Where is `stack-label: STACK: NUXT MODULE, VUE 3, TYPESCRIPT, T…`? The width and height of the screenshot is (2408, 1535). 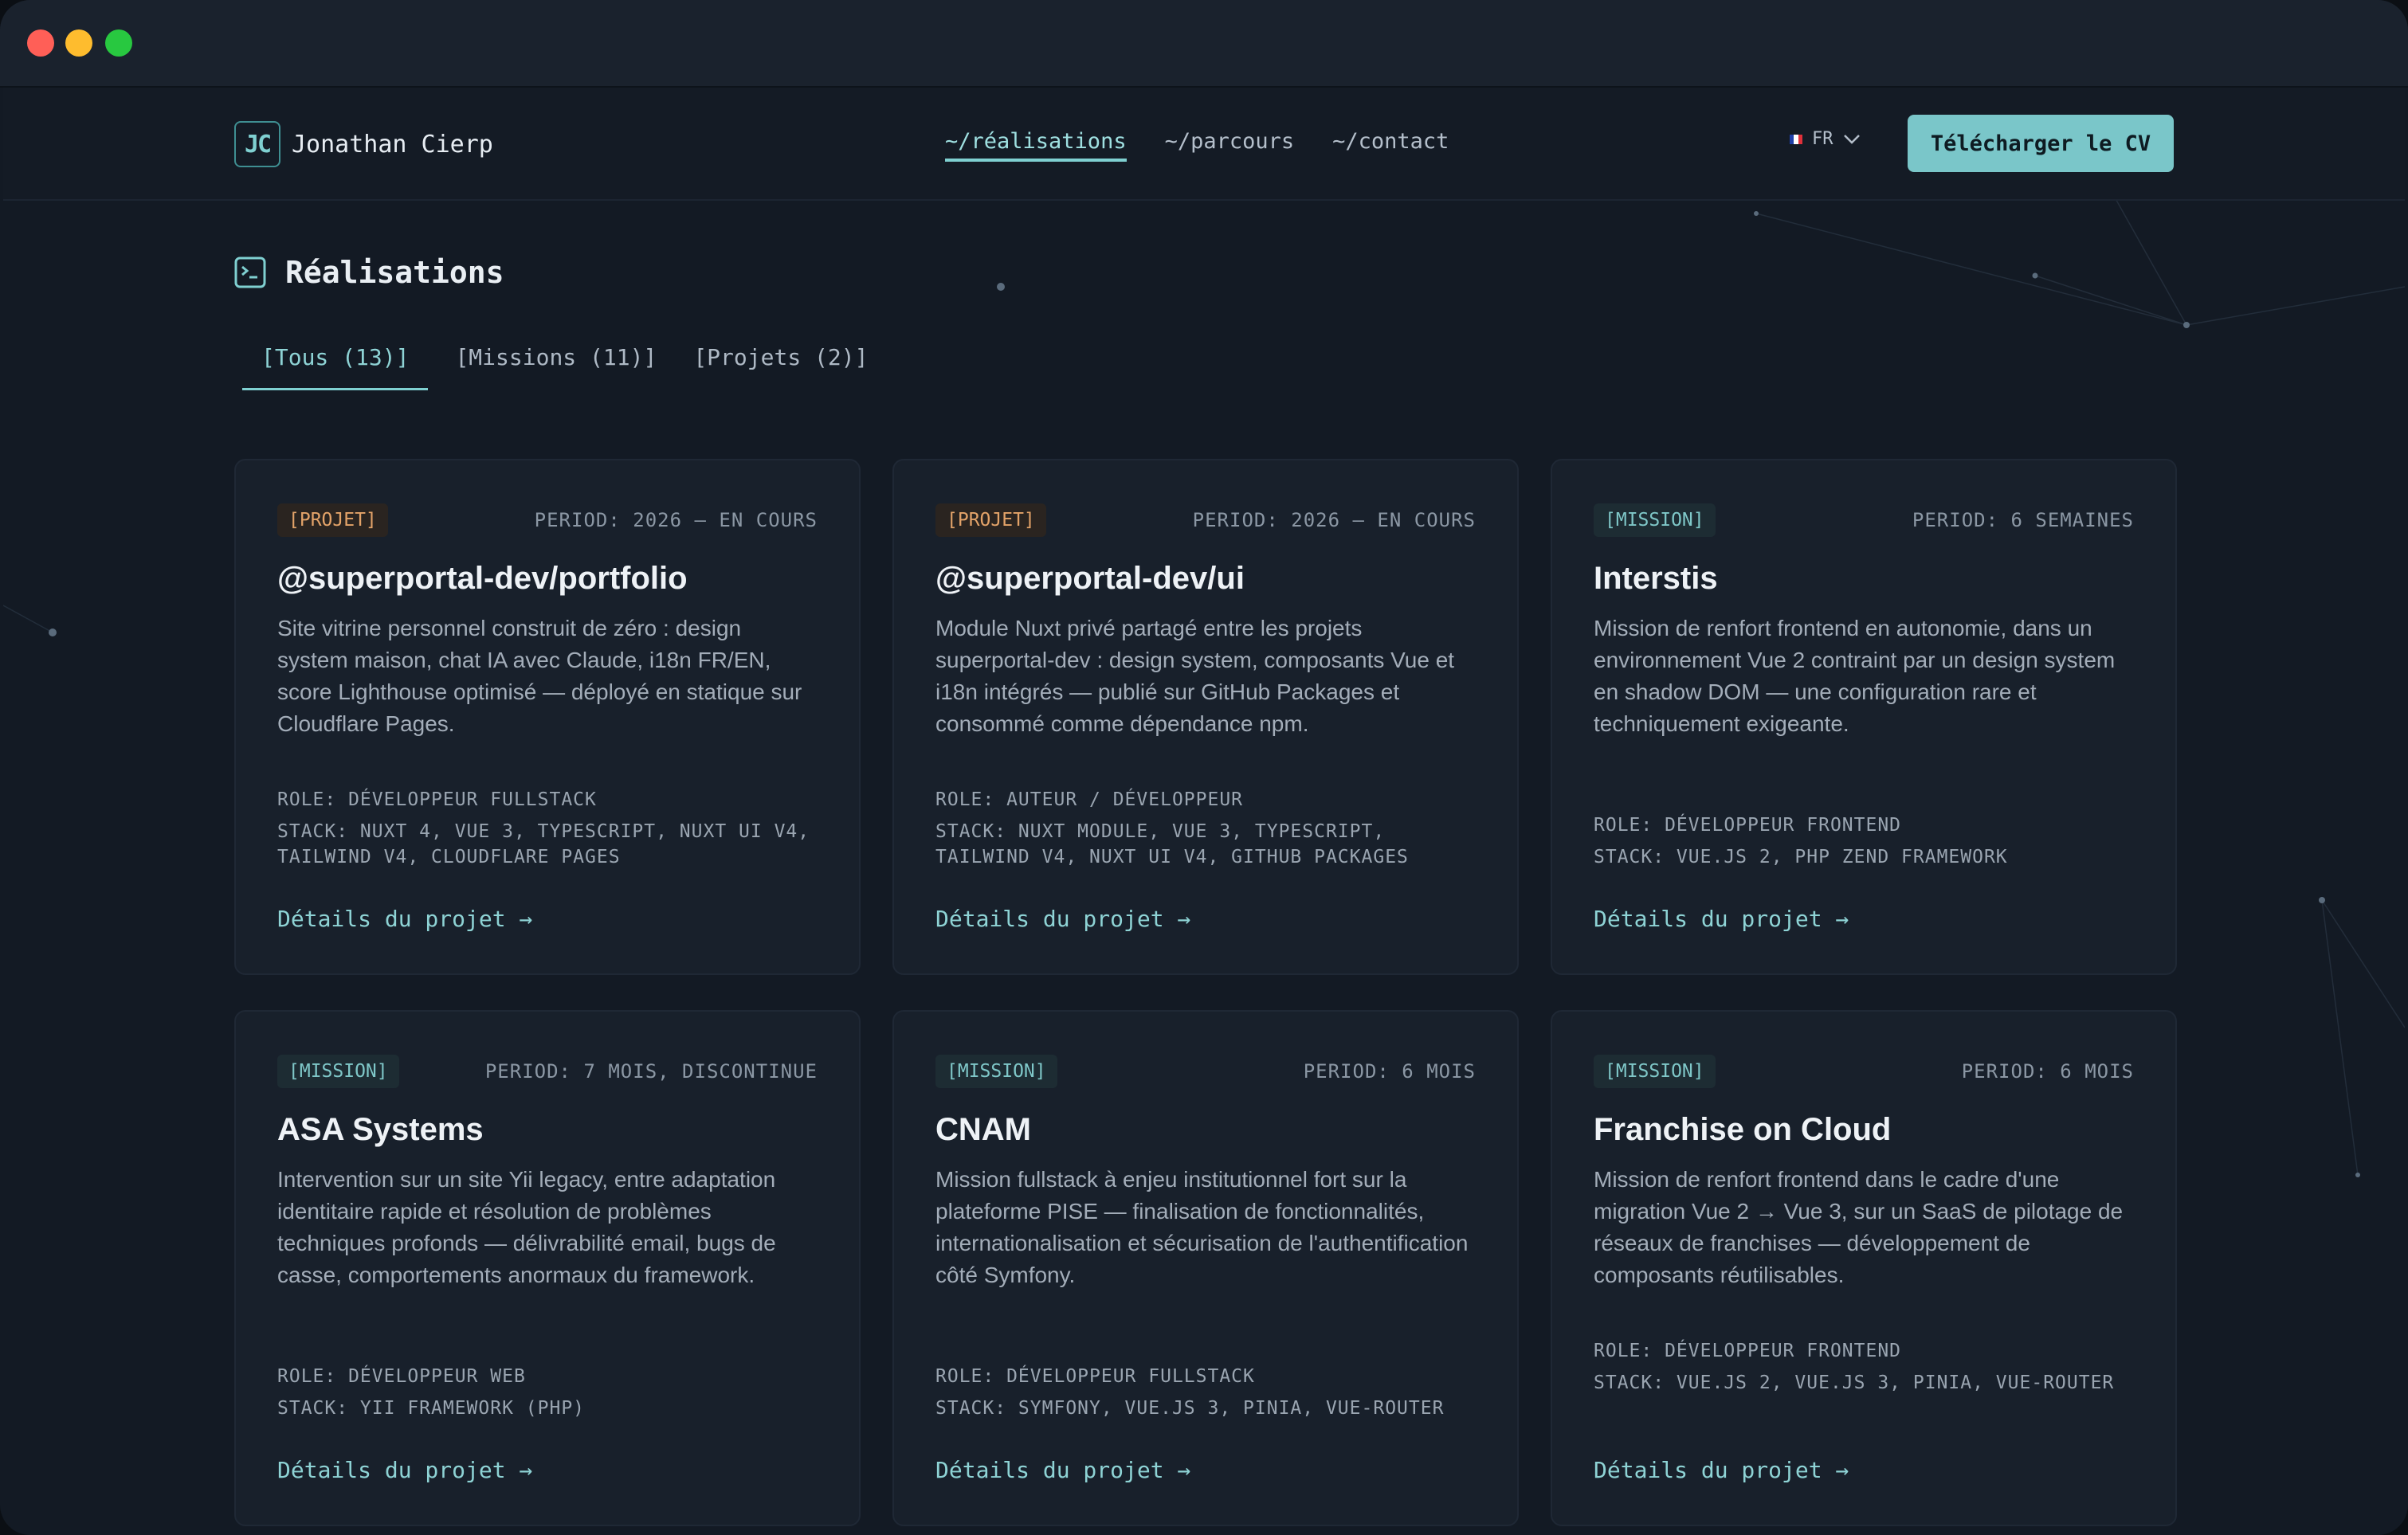
stack-label: STACK: NUXT MODULE, VUE 3, TYPESCRIPT, T… is located at coordinates (1172, 844).